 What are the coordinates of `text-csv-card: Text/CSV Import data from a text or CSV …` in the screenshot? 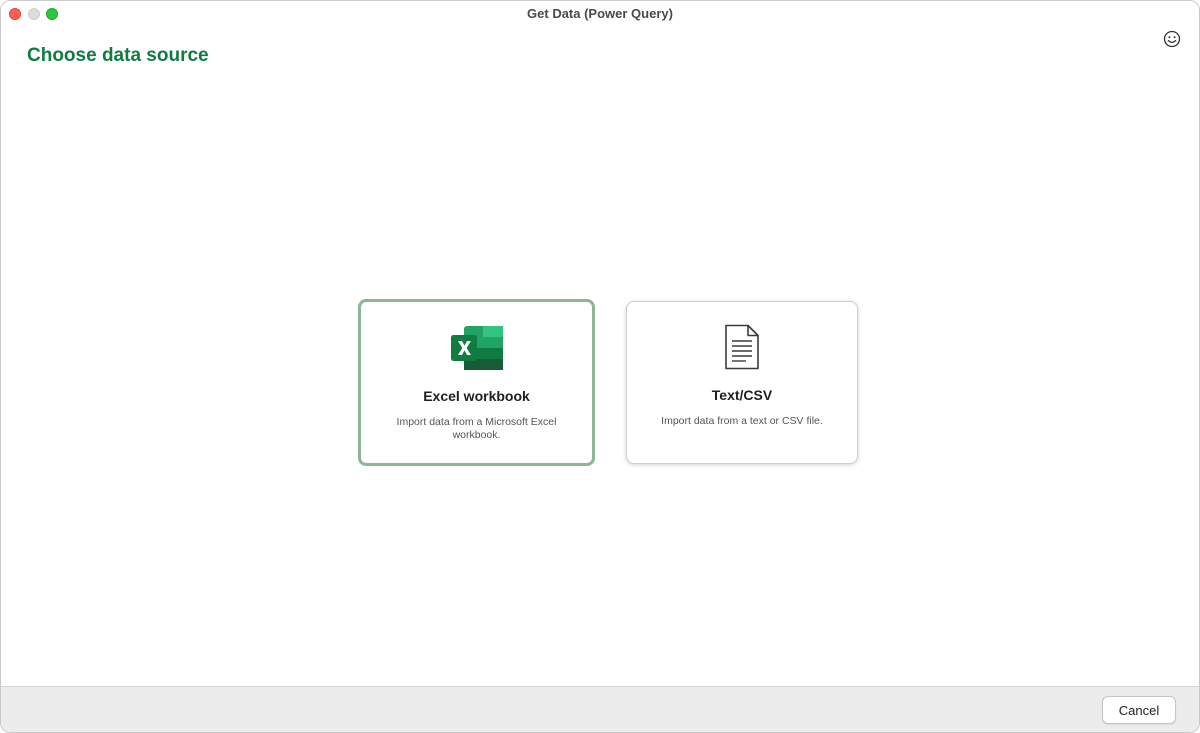 It's located at (742, 382).